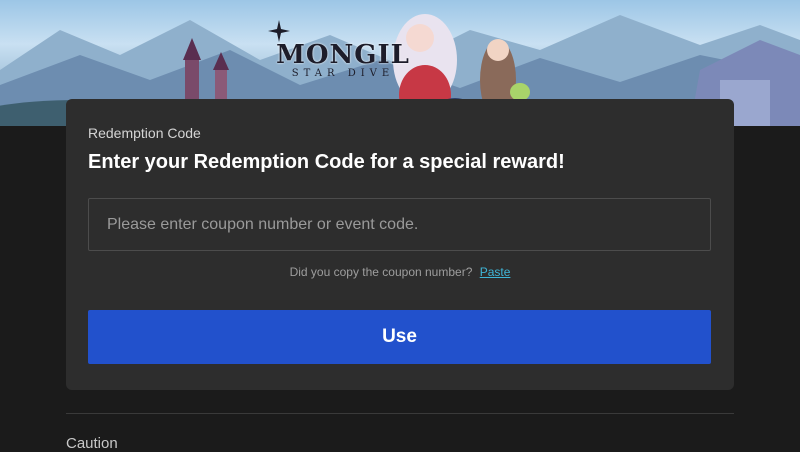  Describe the element at coordinates (399, 224) in the screenshot. I see `coupon-input` at that location.